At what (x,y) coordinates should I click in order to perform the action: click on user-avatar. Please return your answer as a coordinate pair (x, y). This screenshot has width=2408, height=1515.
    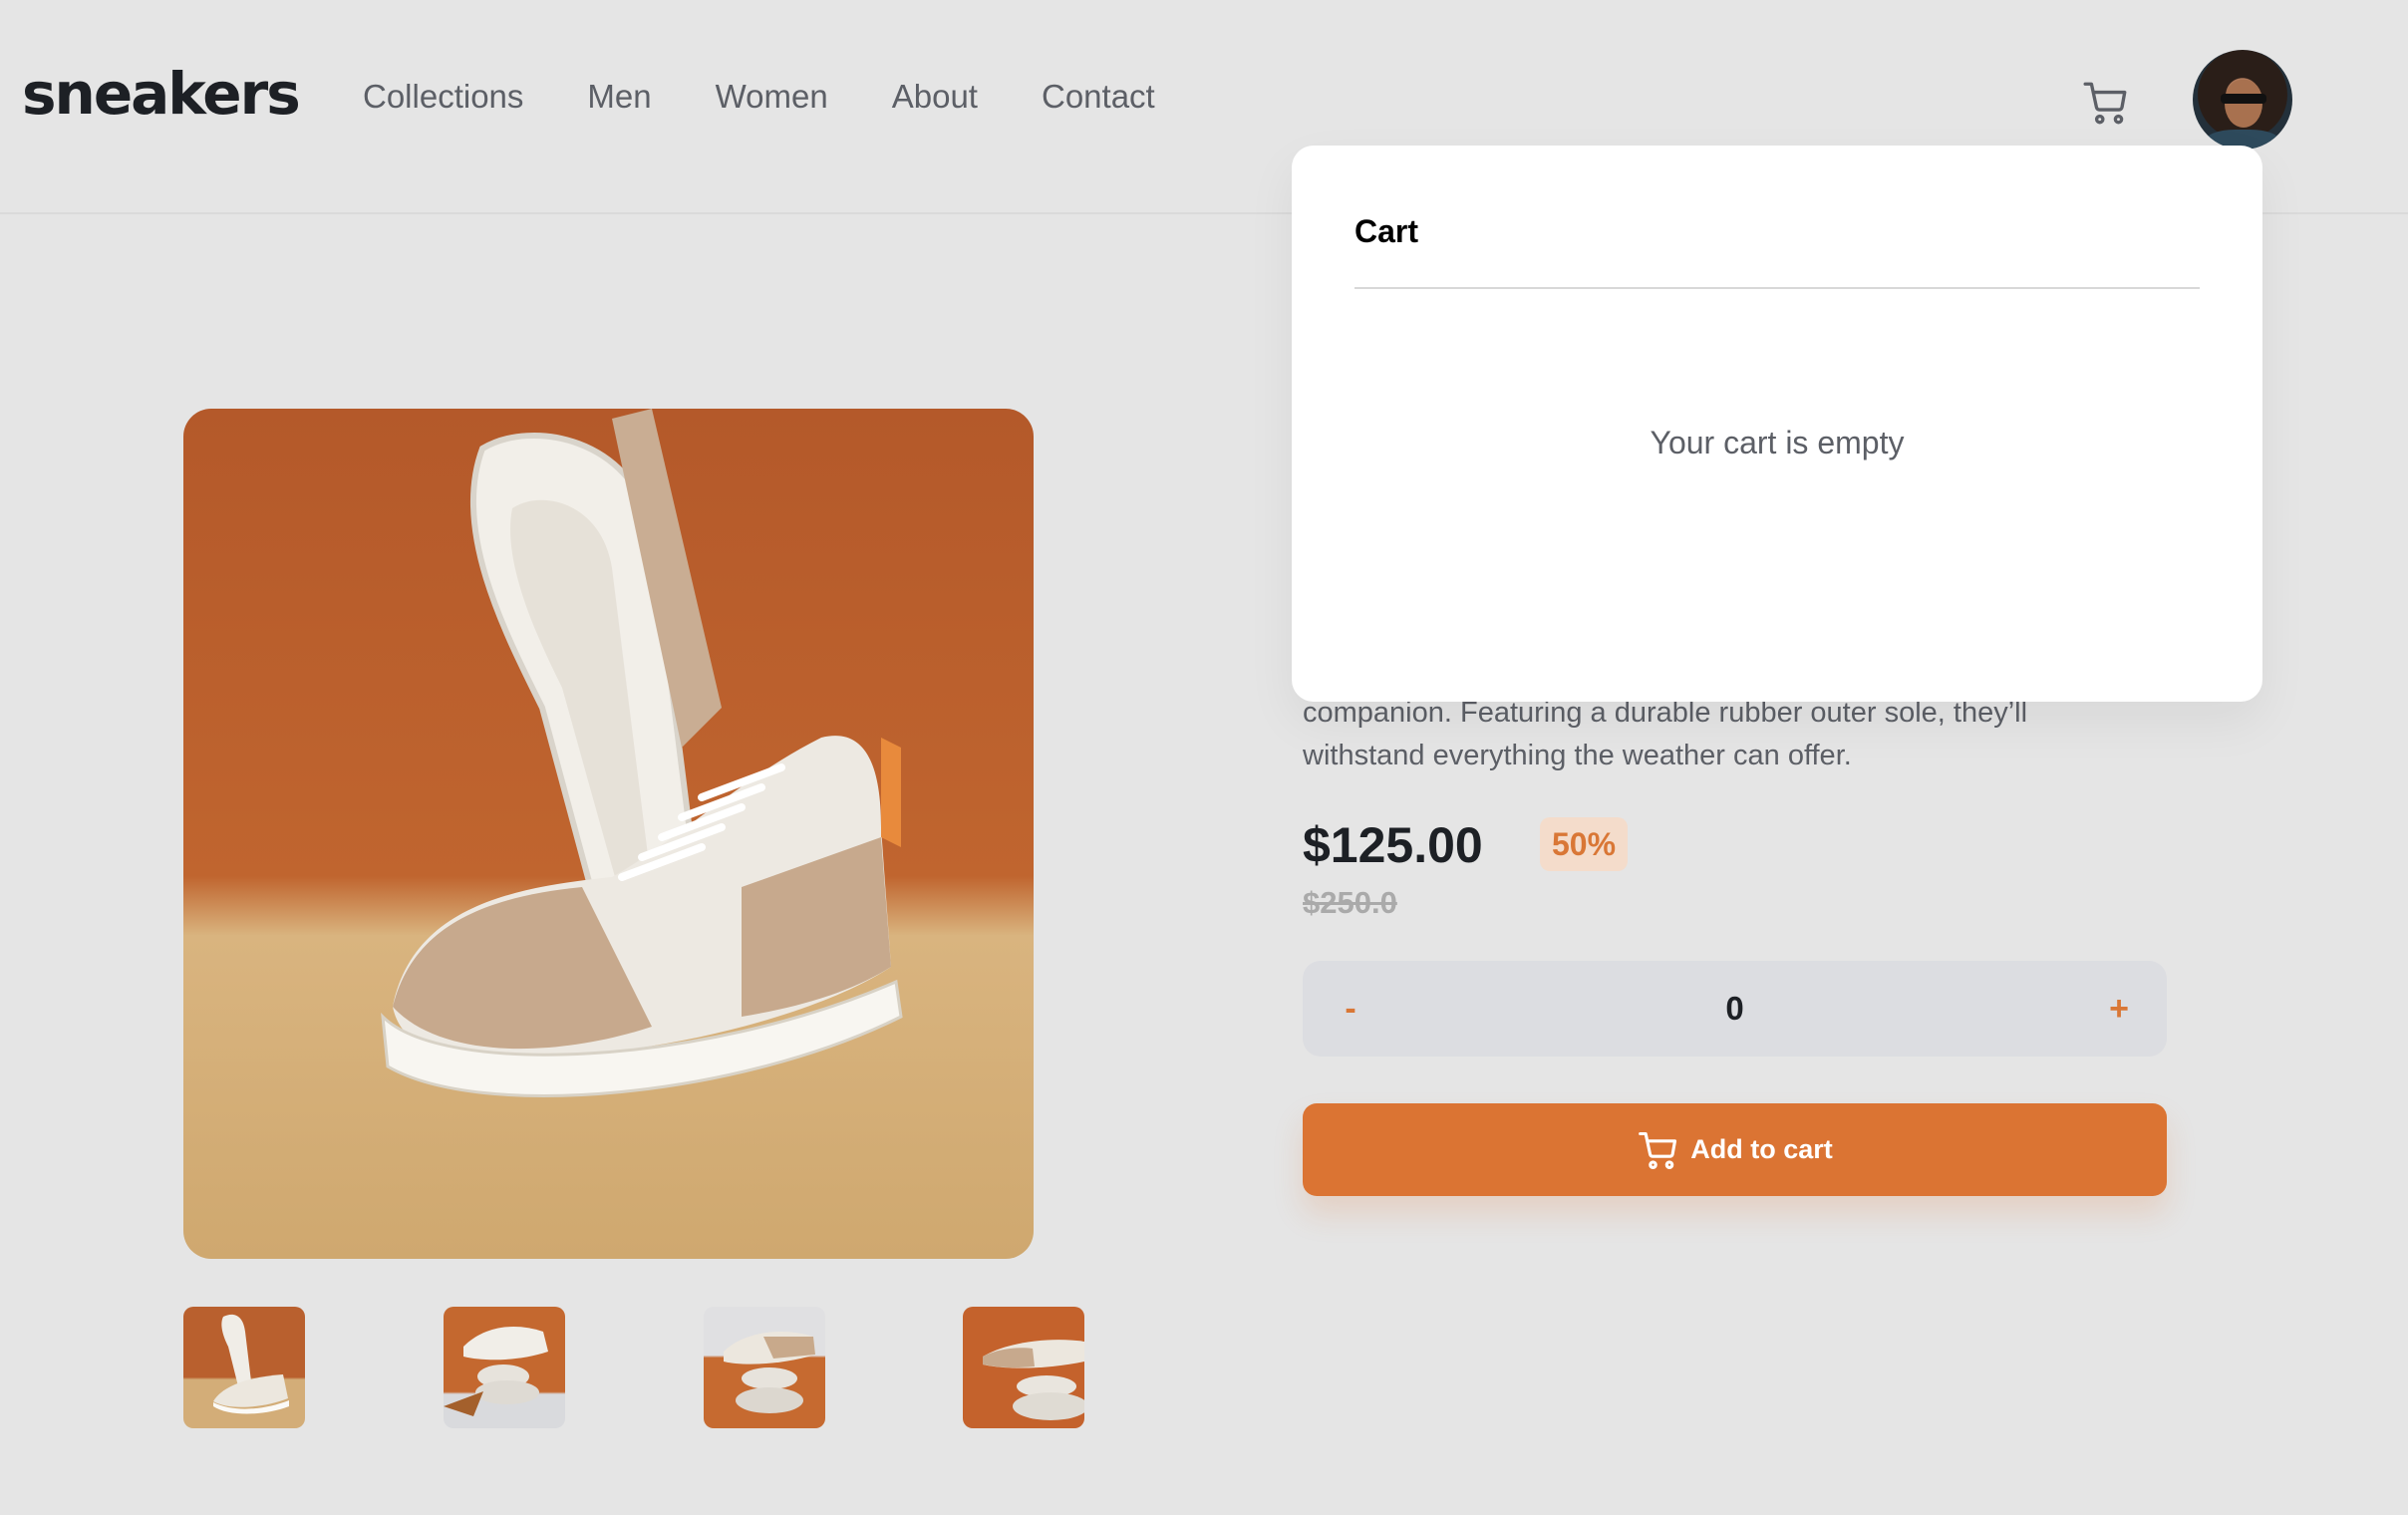
    Looking at the image, I should click on (2242, 100).